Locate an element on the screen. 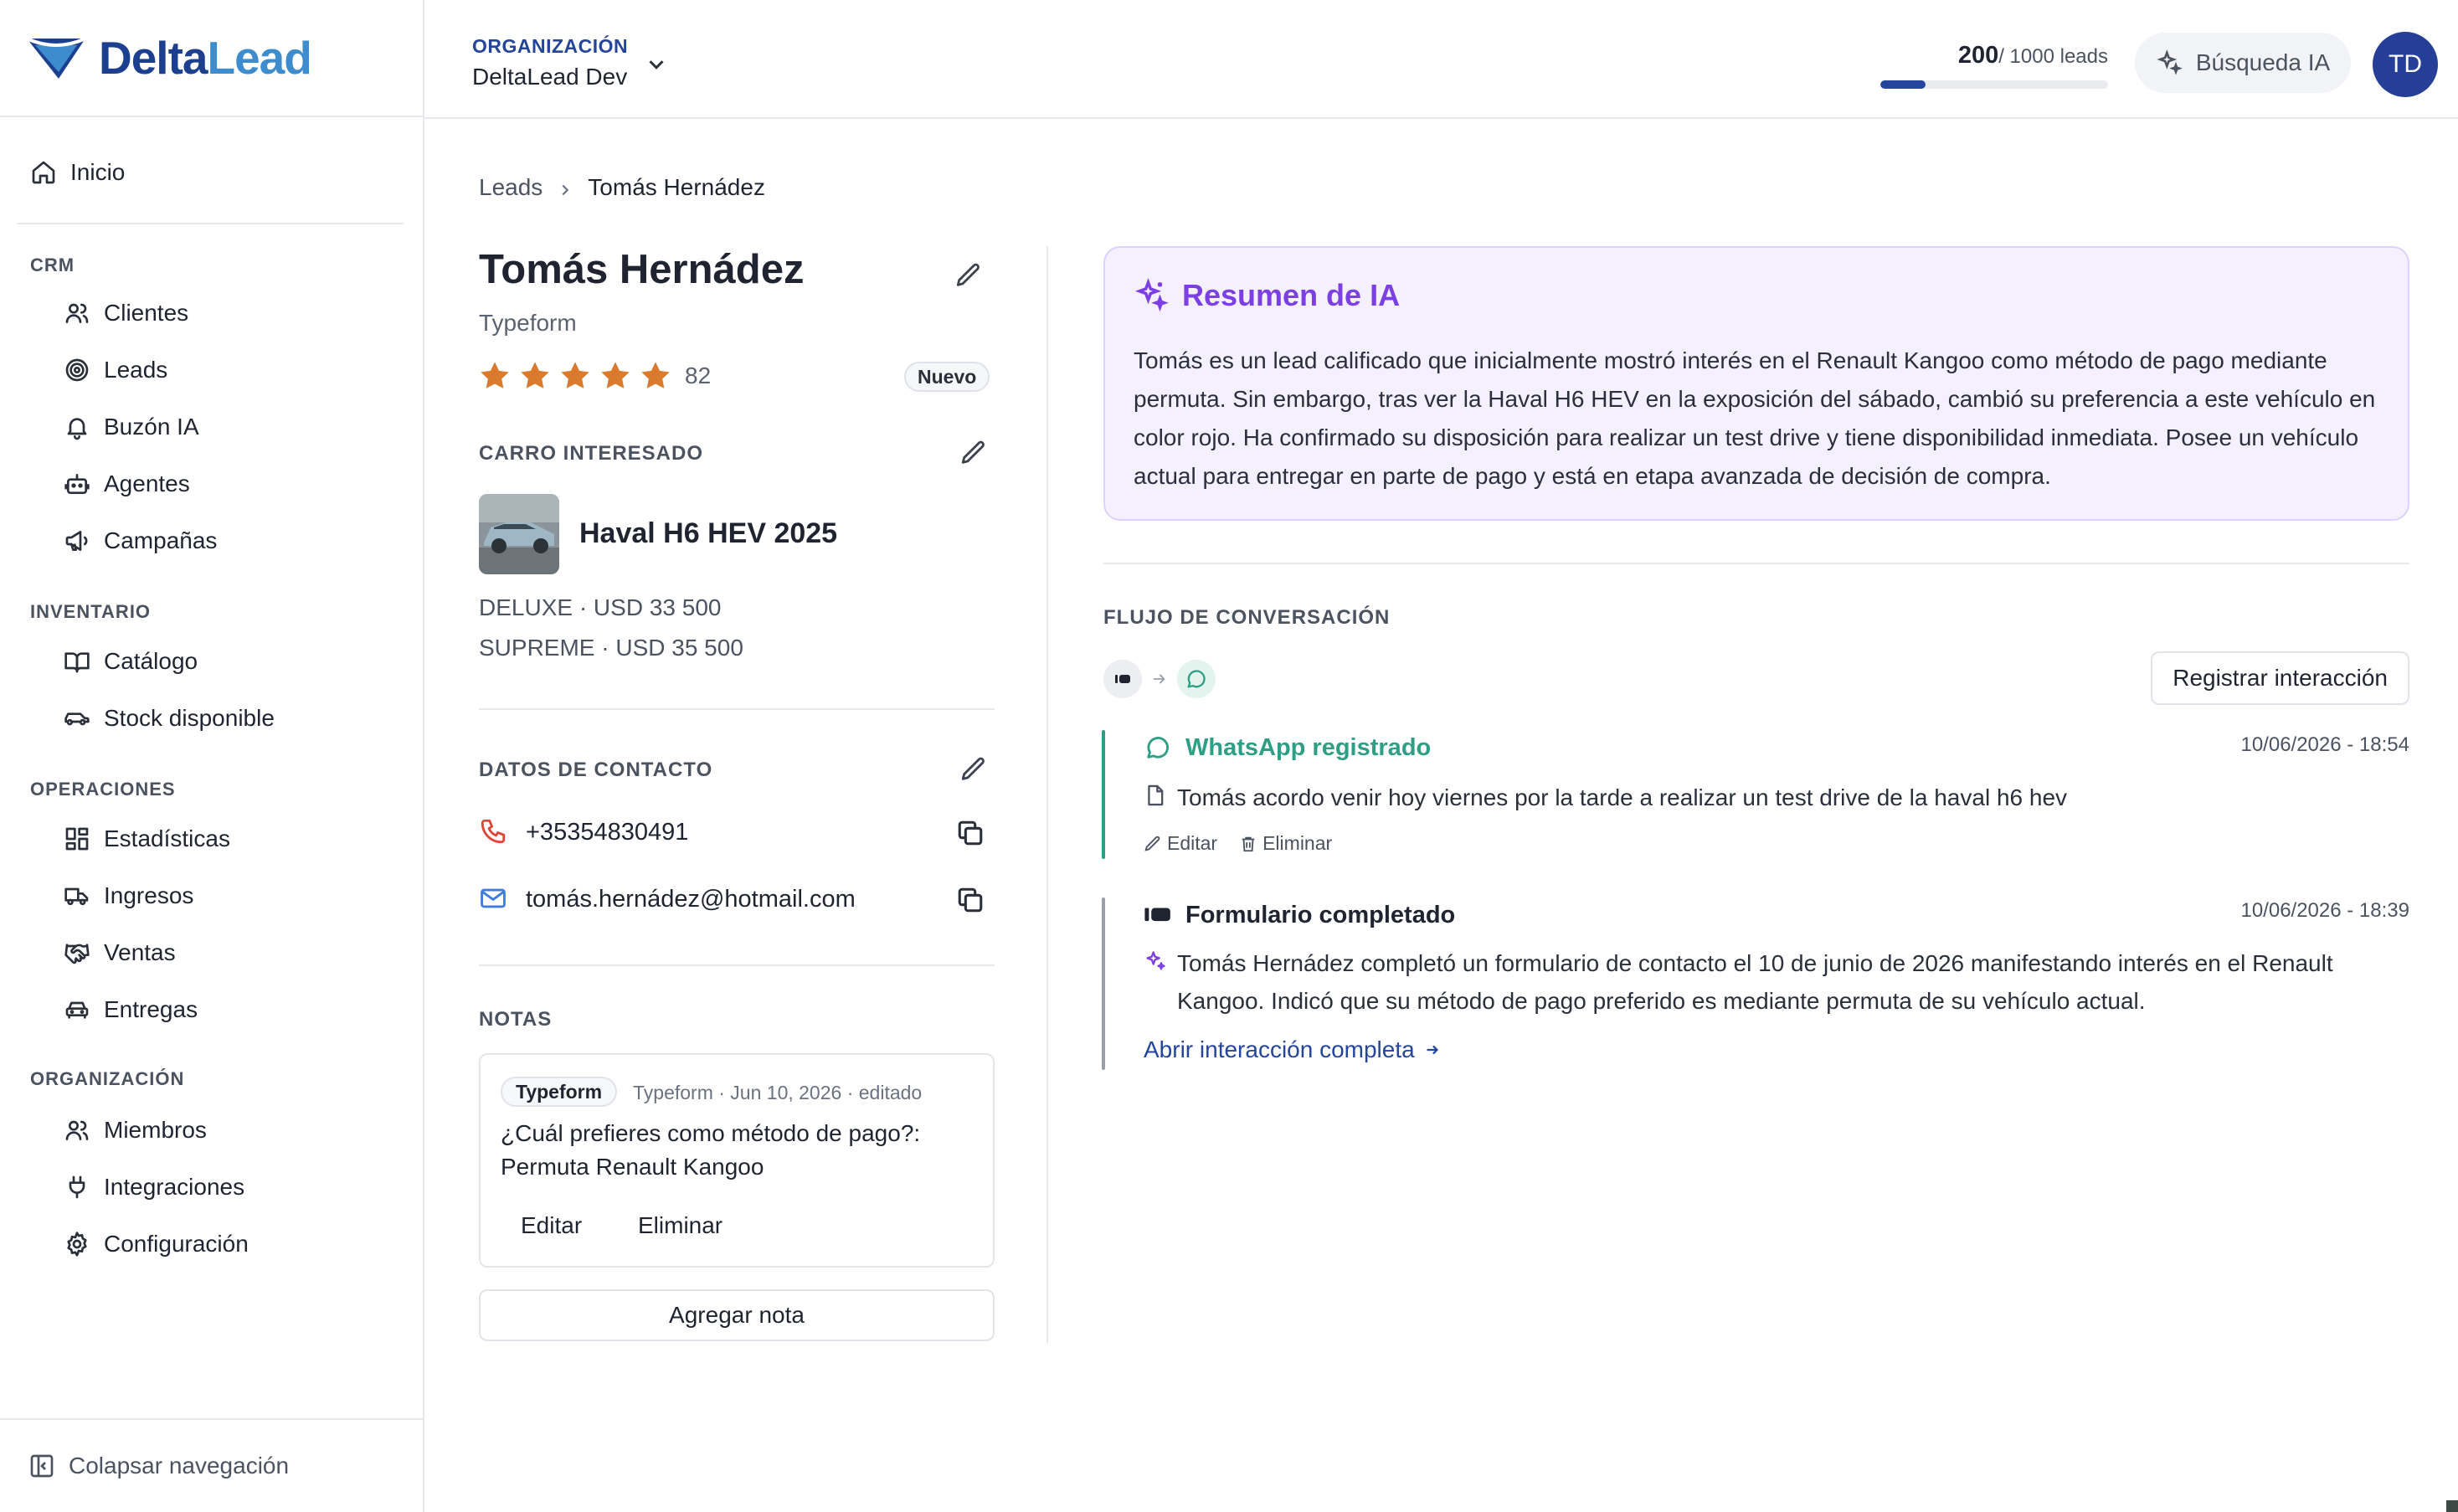 This screenshot has height=1512, width=2458. add-note-button: Agregar nota is located at coordinates (737, 1315).